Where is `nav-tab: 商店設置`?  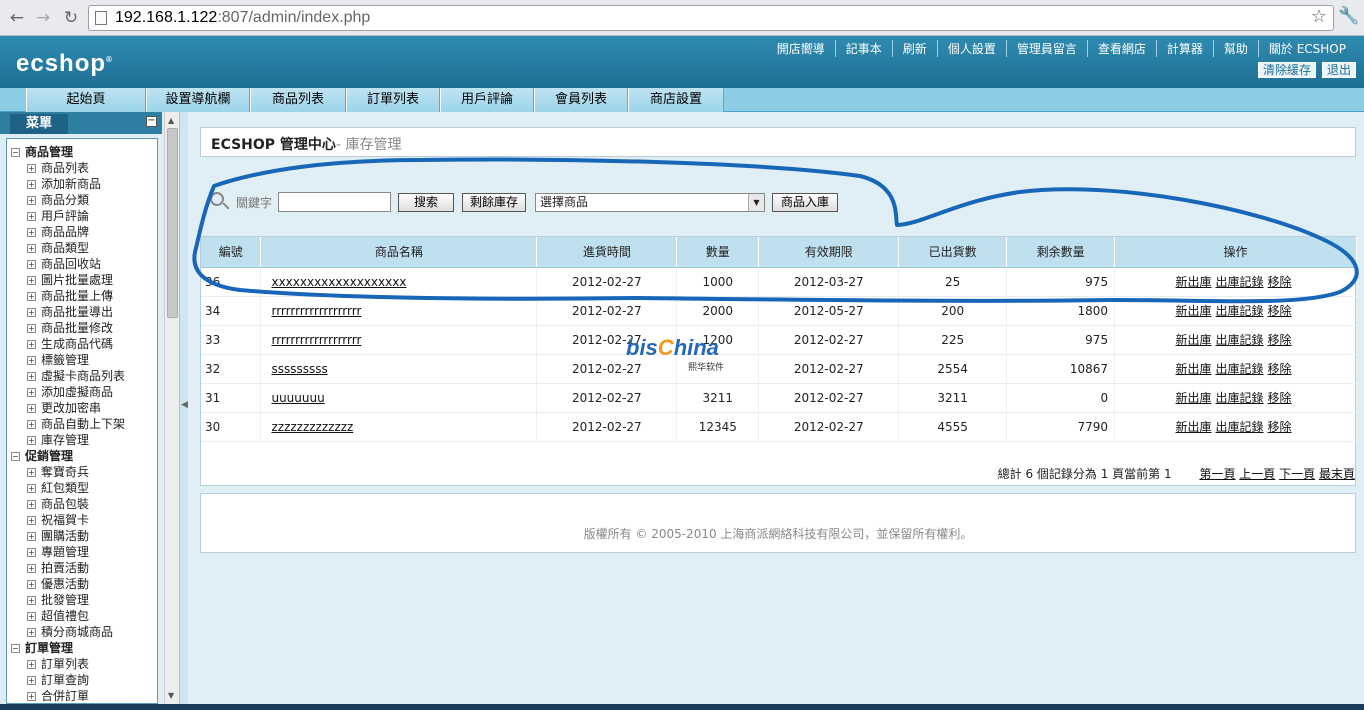
nav-tab: 商店設置 is located at coordinates (676, 100).